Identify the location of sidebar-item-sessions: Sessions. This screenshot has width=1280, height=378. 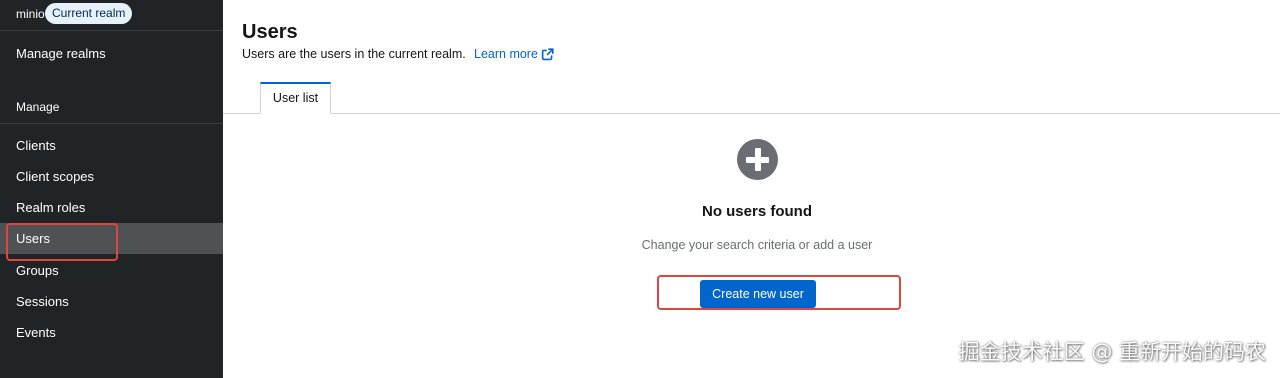
(111, 301).